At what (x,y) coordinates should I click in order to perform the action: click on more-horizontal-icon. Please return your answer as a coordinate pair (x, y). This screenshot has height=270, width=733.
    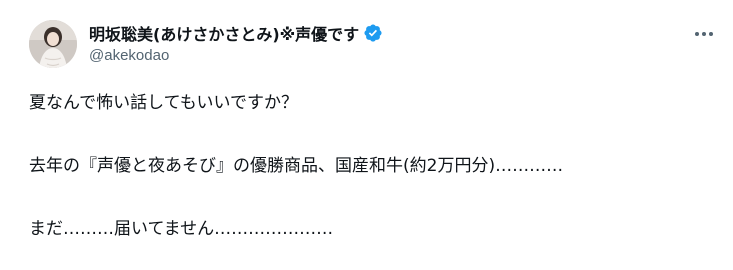
    Looking at the image, I should click on (704, 34).